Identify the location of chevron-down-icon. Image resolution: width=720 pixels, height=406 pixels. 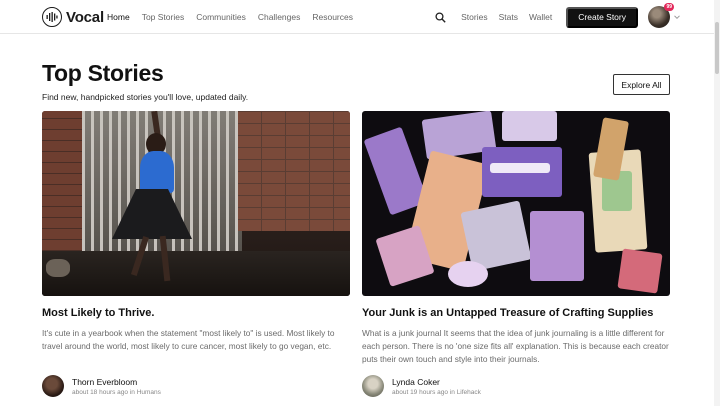
(677, 17).